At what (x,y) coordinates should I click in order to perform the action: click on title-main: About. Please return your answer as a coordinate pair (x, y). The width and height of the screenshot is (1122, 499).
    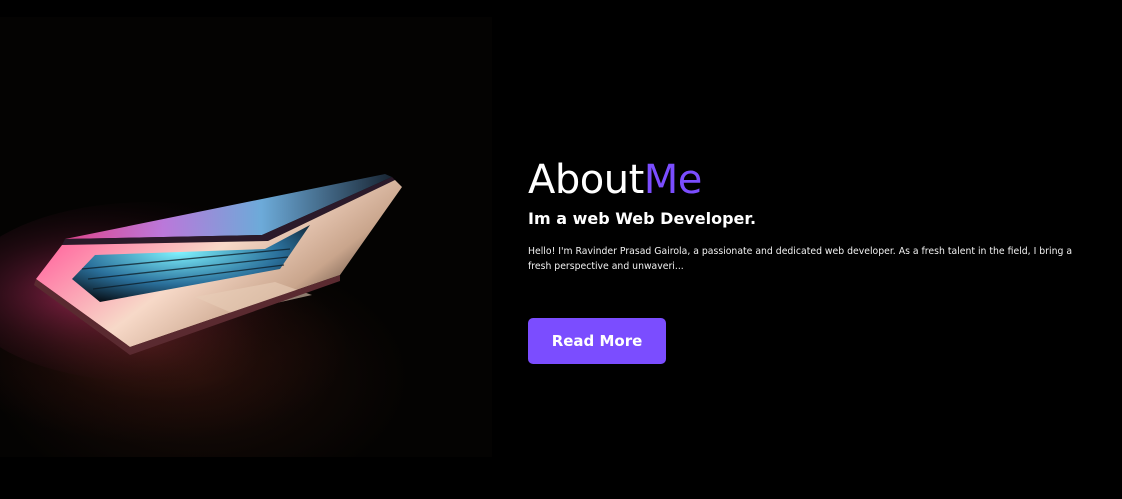
    Looking at the image, I should click on (586, 180).